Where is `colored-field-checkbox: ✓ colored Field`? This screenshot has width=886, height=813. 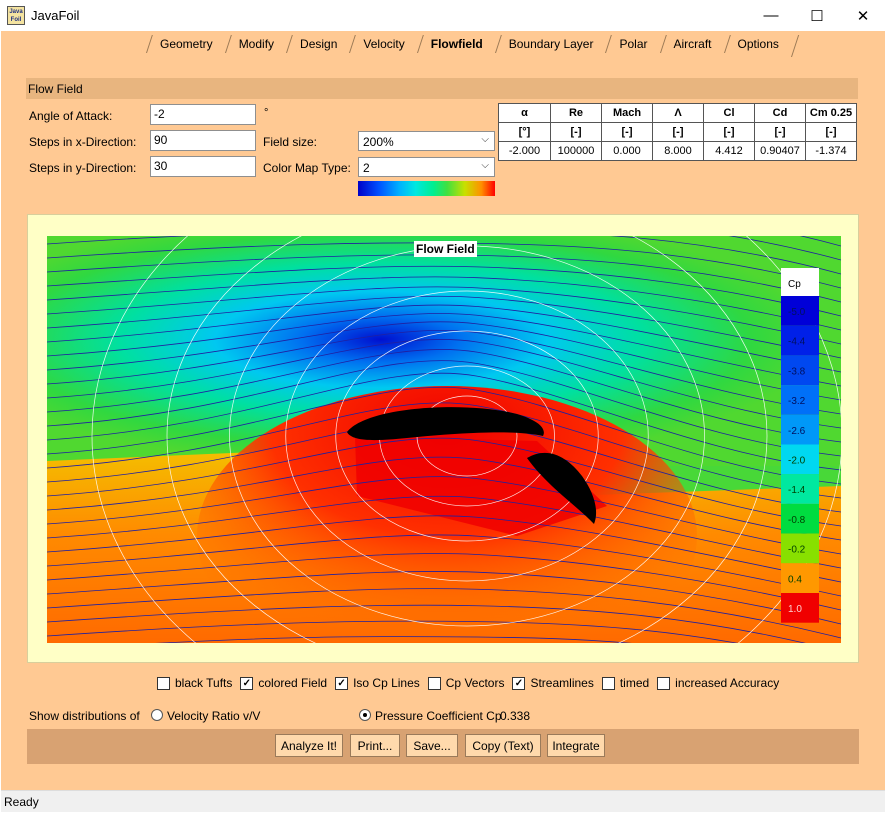 colored-field-checkbox: ✓ colored Field is located at coordinates (283, 683).